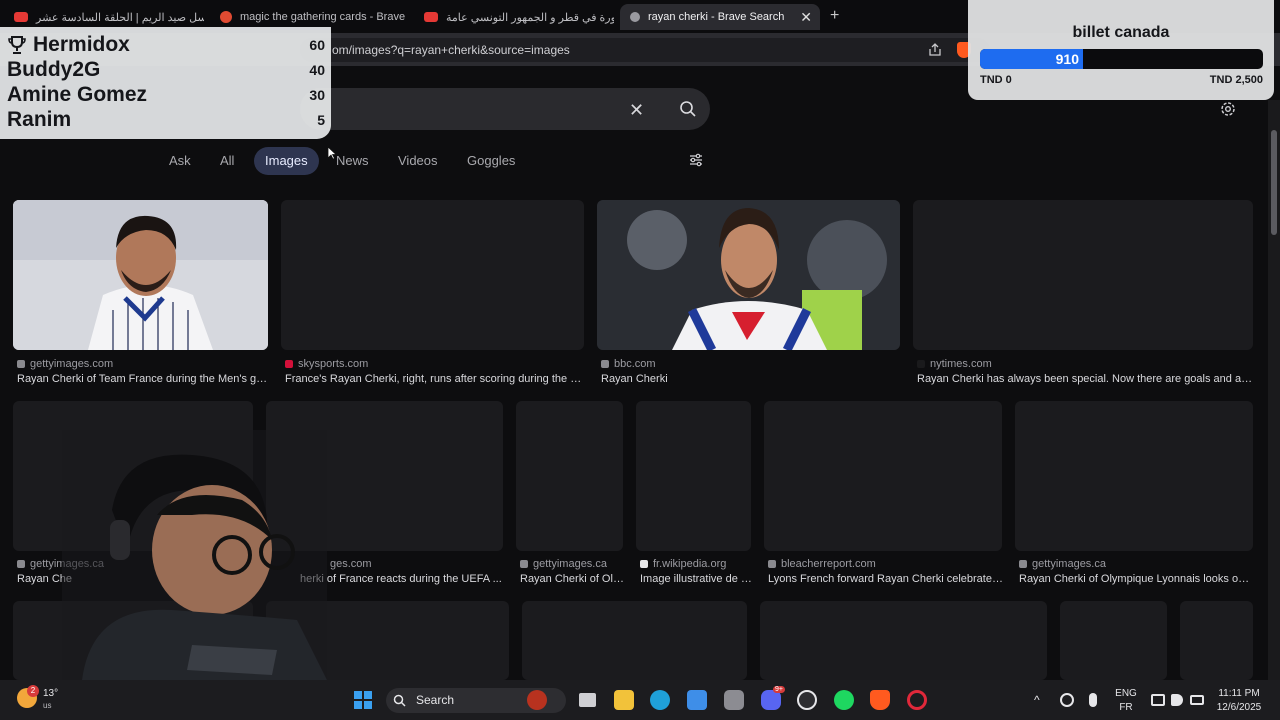 The width and height of the screenshot is (1280, 720). I want to click on webcam-overlay, so click(194, 555).